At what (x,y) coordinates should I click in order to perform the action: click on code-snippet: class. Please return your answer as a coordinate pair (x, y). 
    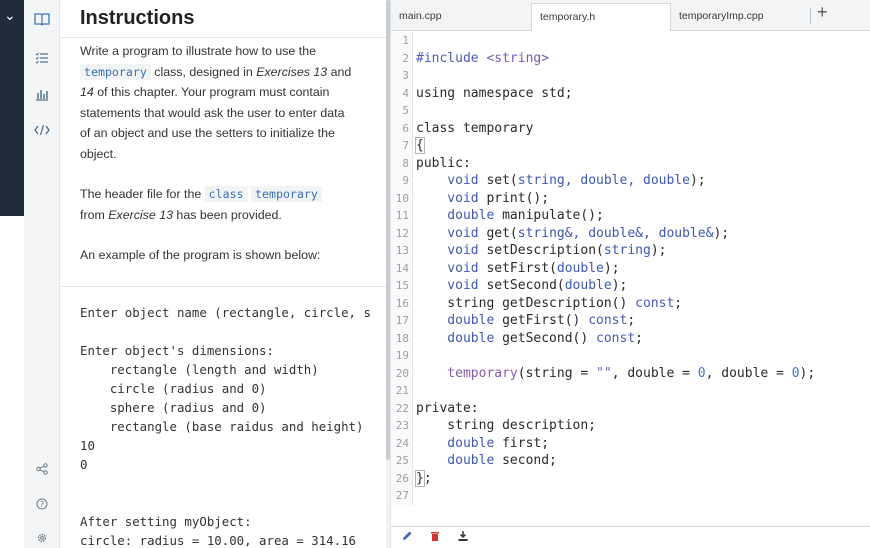
    Looking at the image, I should click on (226, 194).